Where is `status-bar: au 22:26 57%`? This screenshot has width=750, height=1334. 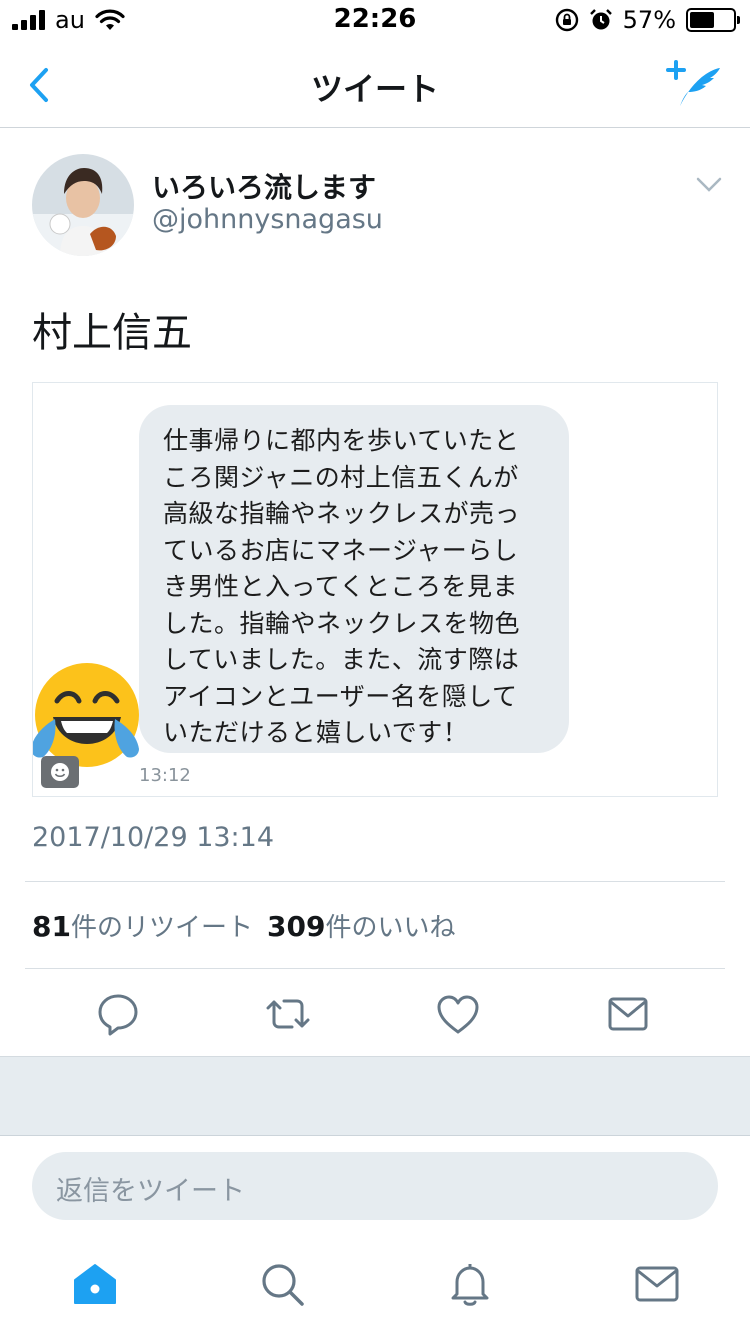 status-bar: au 22:26 57% is located at coordinates (375, 21).